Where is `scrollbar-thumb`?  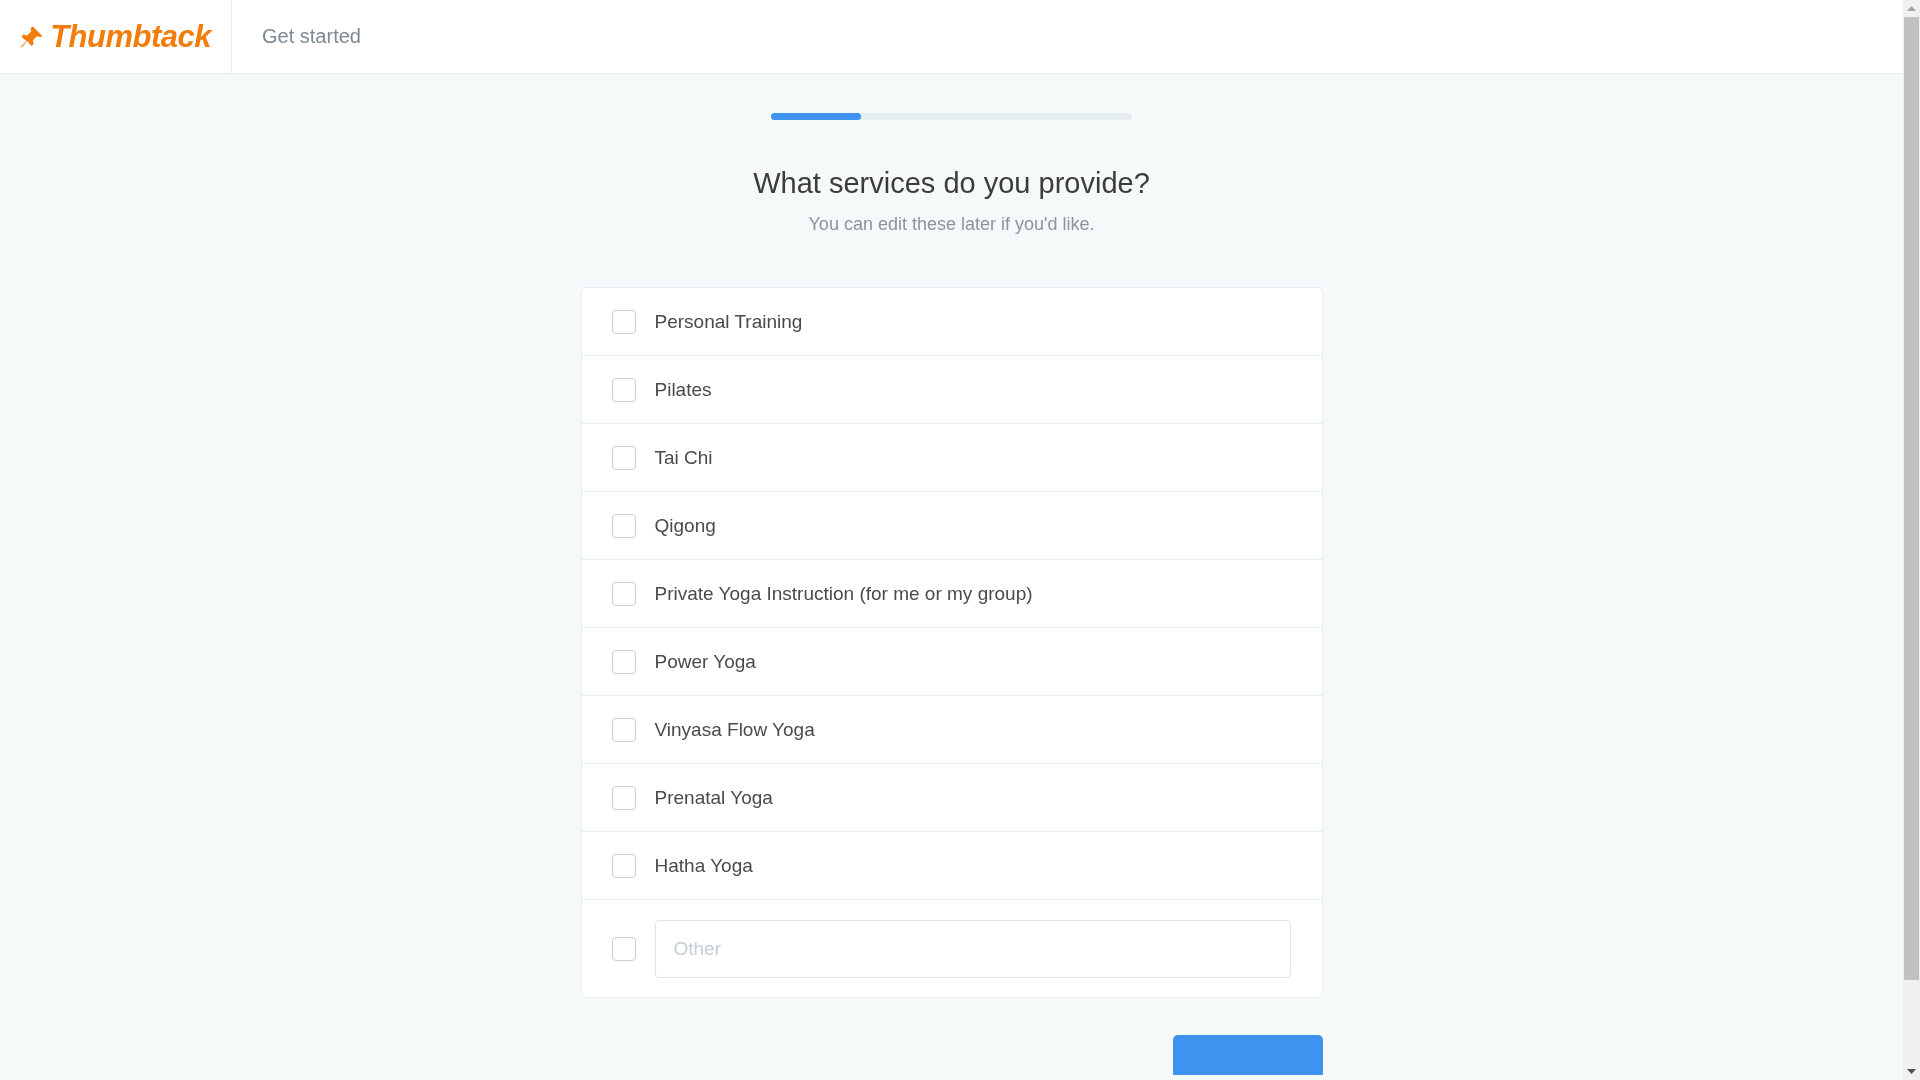
scrollbar-thumb is located at coordinates (1911, 498).